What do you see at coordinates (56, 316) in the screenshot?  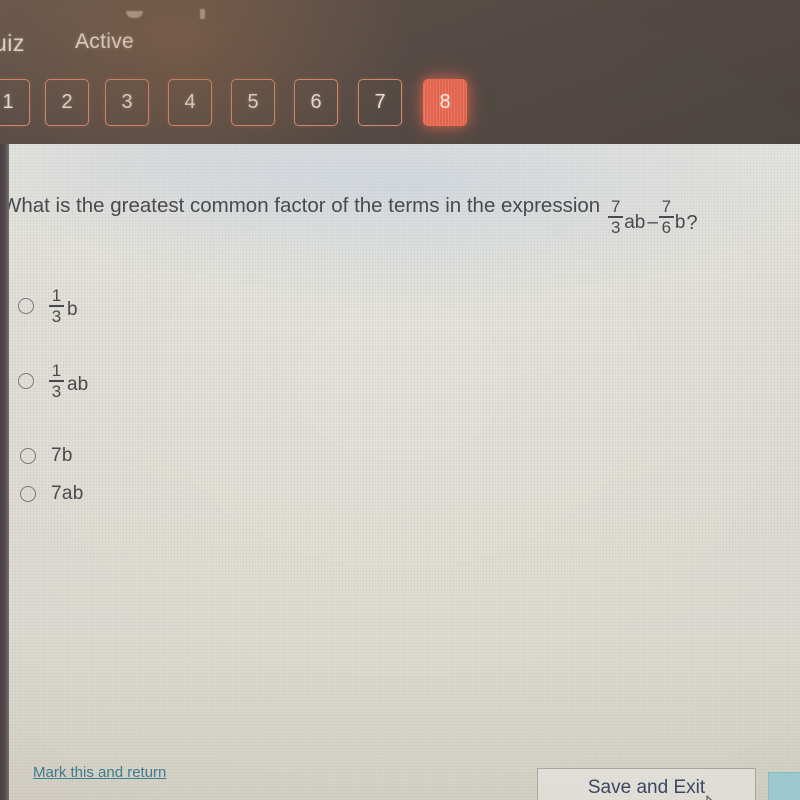 I see `option-a-denominator: 3` at bounding box center [56, 316].